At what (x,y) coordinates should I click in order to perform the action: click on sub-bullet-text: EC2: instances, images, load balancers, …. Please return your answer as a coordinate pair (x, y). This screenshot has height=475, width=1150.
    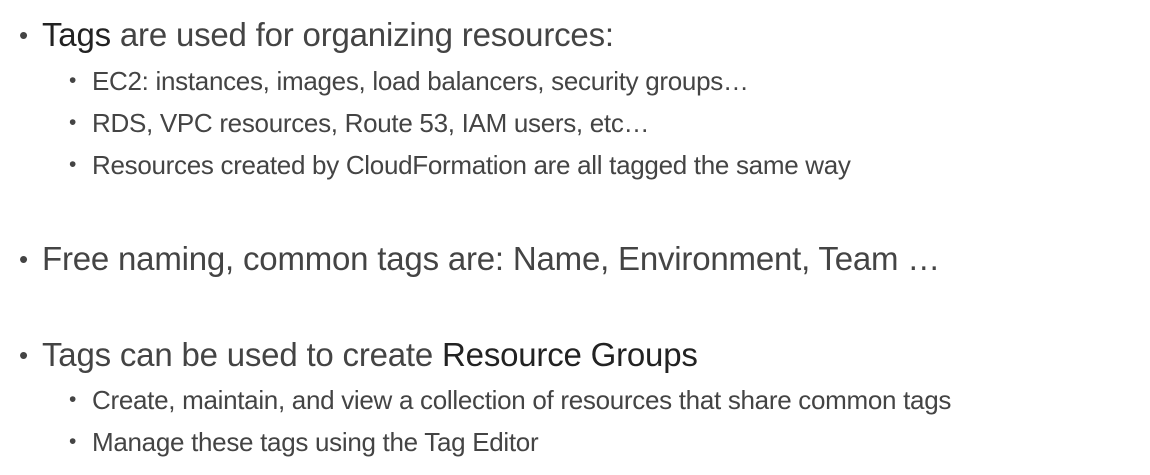
    Looking at the image, I should click on (420, 81).